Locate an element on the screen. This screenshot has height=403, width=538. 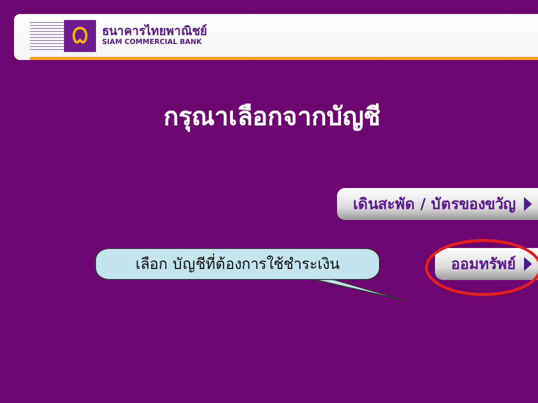
account-option-button: เดินสะพัด / บัตรของขวัญ is located at coordinates (437, 204).